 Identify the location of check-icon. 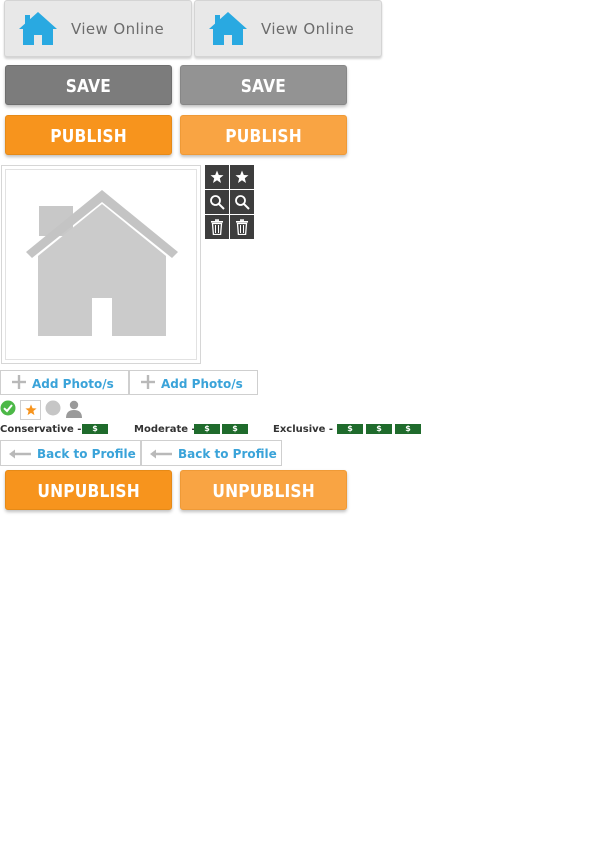
(8, 408).